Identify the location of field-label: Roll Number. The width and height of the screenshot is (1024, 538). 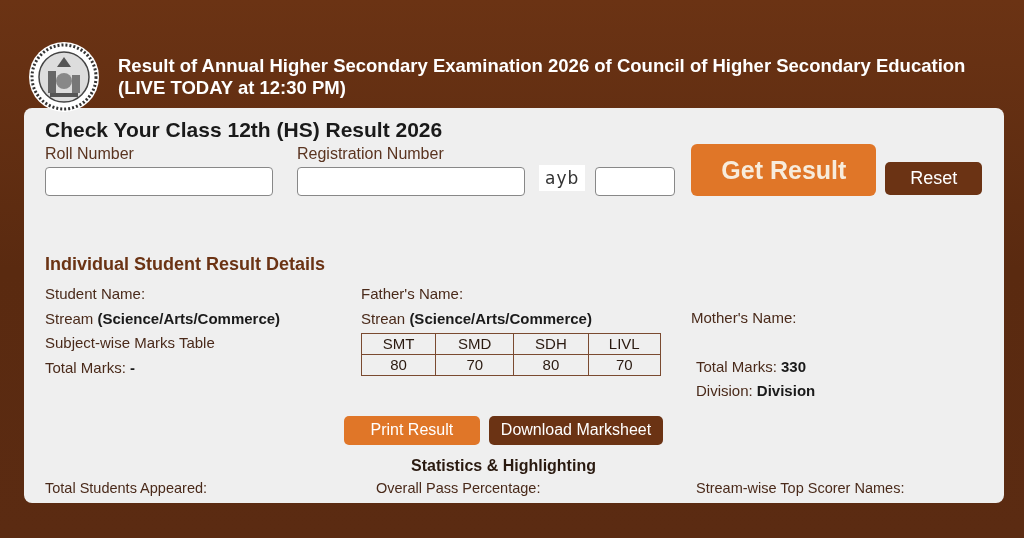
(90, 154).